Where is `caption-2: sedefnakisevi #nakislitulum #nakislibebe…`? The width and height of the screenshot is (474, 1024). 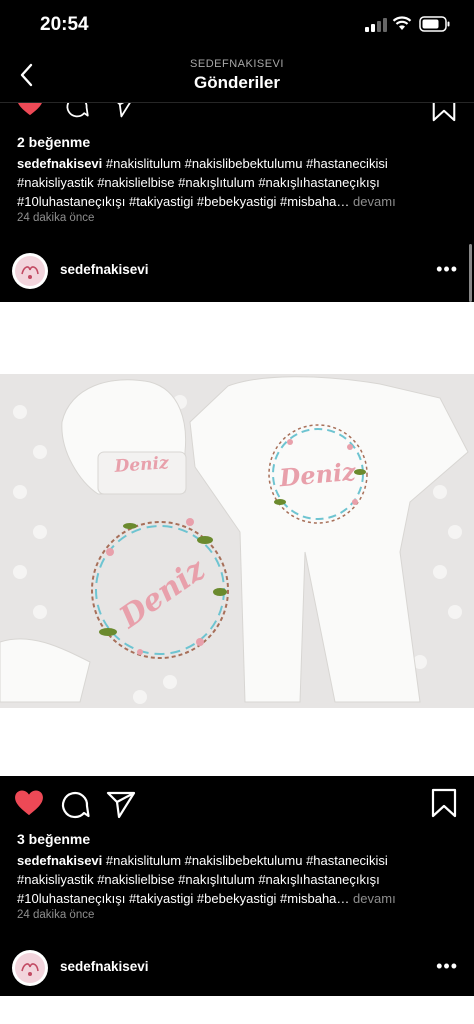 caption-2: sedefnakisevi #nakislitulum #nakislibebe… is located at coordinates (237, 879).